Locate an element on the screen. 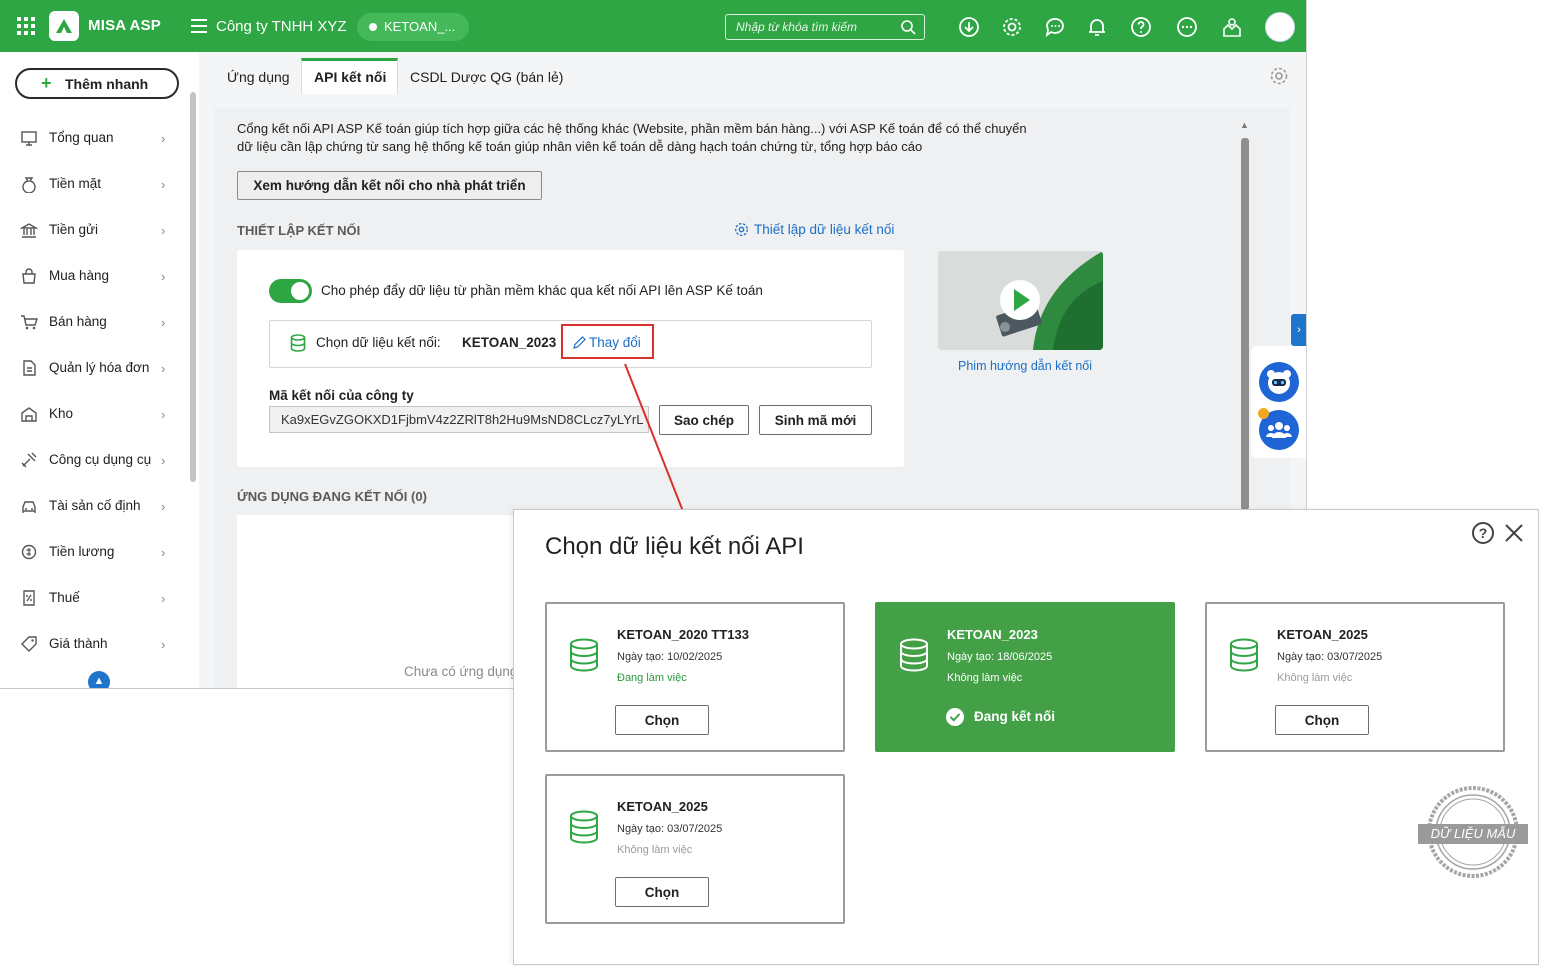 Image resolution: width=1544 pixels, height=966 pixels. brand-name: MISA ASP is located at coordinates (124, 25).